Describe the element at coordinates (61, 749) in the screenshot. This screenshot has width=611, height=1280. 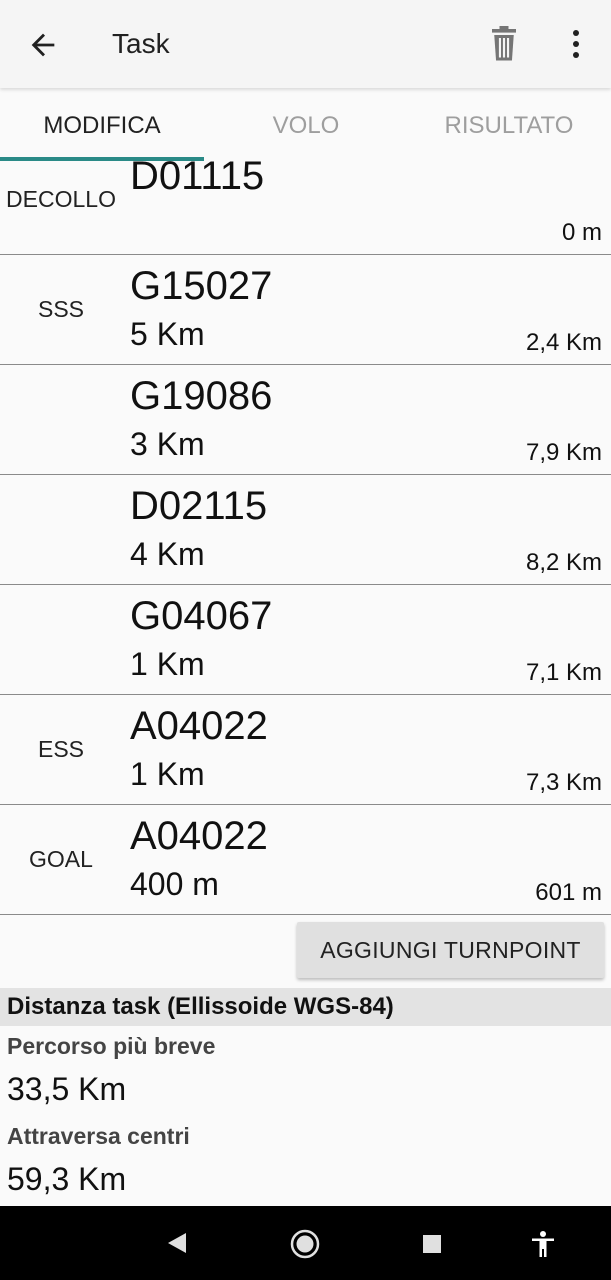
I see `turnpoint-type: ESS` at that location.